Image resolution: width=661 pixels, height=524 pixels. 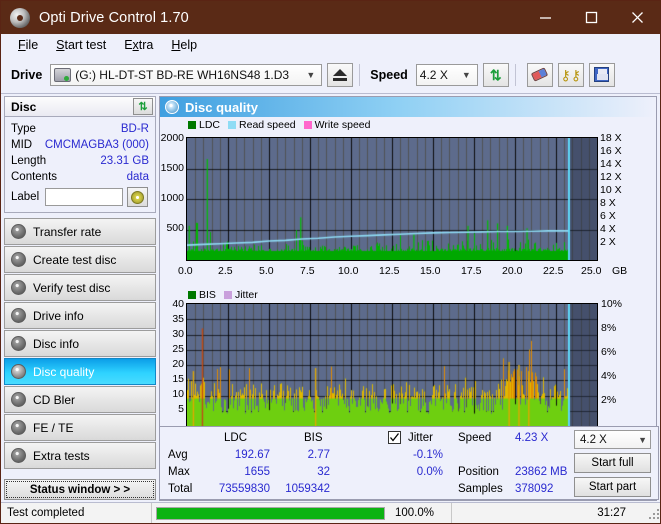 What do you see at coordinates (612, 487) in the screenshot?
I see `start-part-button: Start part` at bounding box center [612, 487].